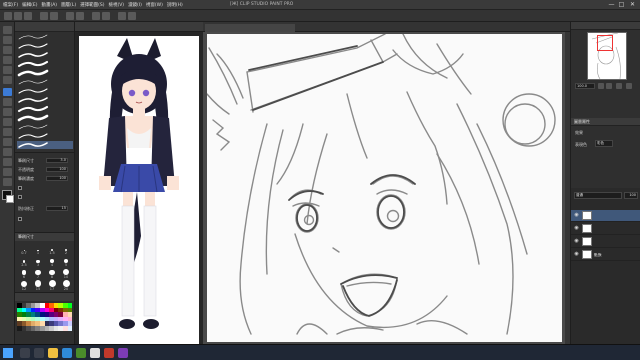  I want to click on brush-size-row: 筆刷尺寸 3.0, so click(45, 160).